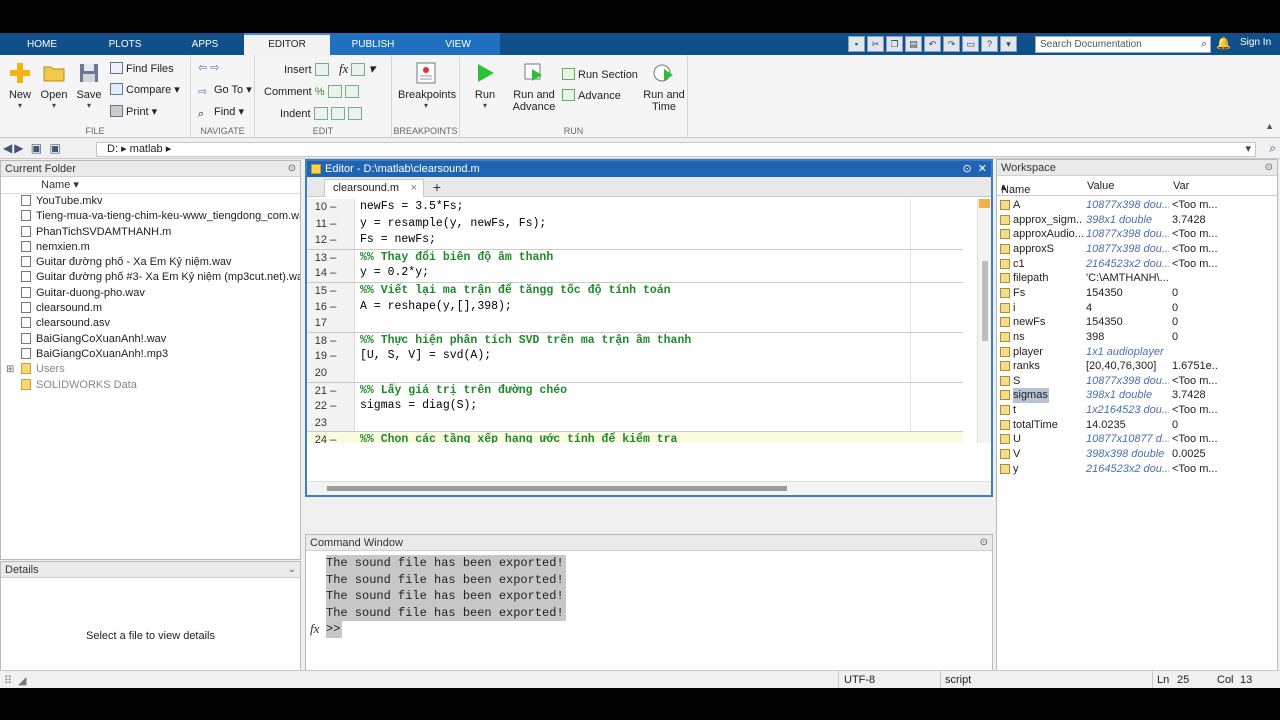 Image resolution: width=1280 pixels, height=720 pixels. Describe the element at coordinates (635, 356) in the screenshot. I see `code-line: 19– [U, S, V] = svd(A);` at that location.